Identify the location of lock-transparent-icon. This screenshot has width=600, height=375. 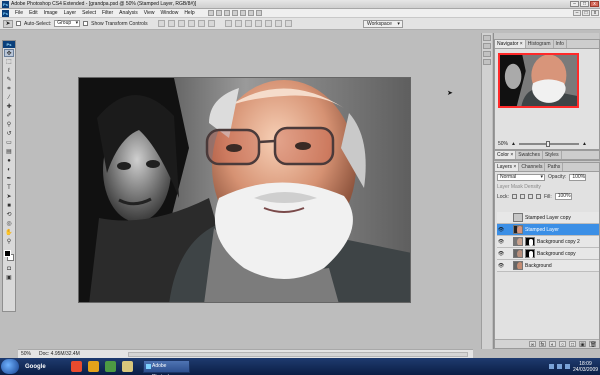
(514, 196).